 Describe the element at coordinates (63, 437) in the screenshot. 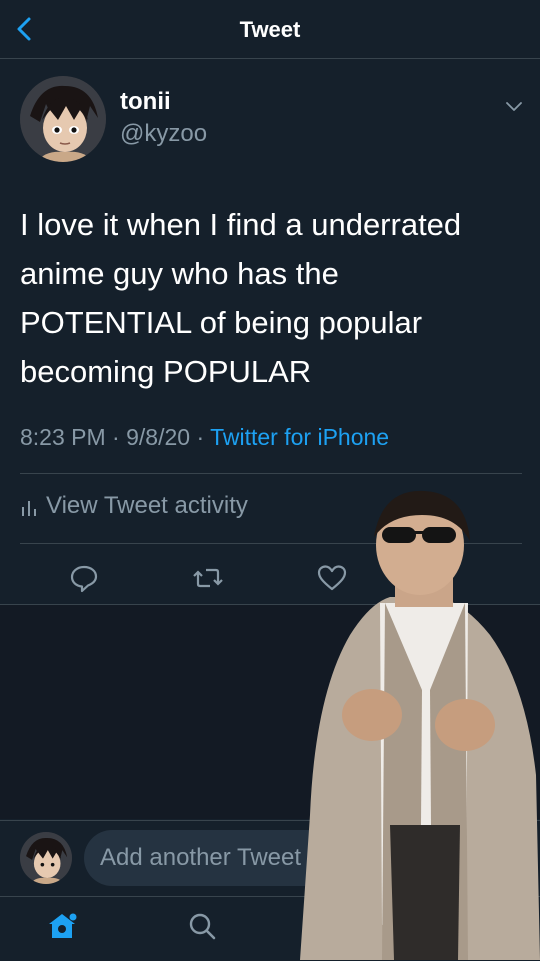

I see `tweet-time: 8:23 PM` at that location.